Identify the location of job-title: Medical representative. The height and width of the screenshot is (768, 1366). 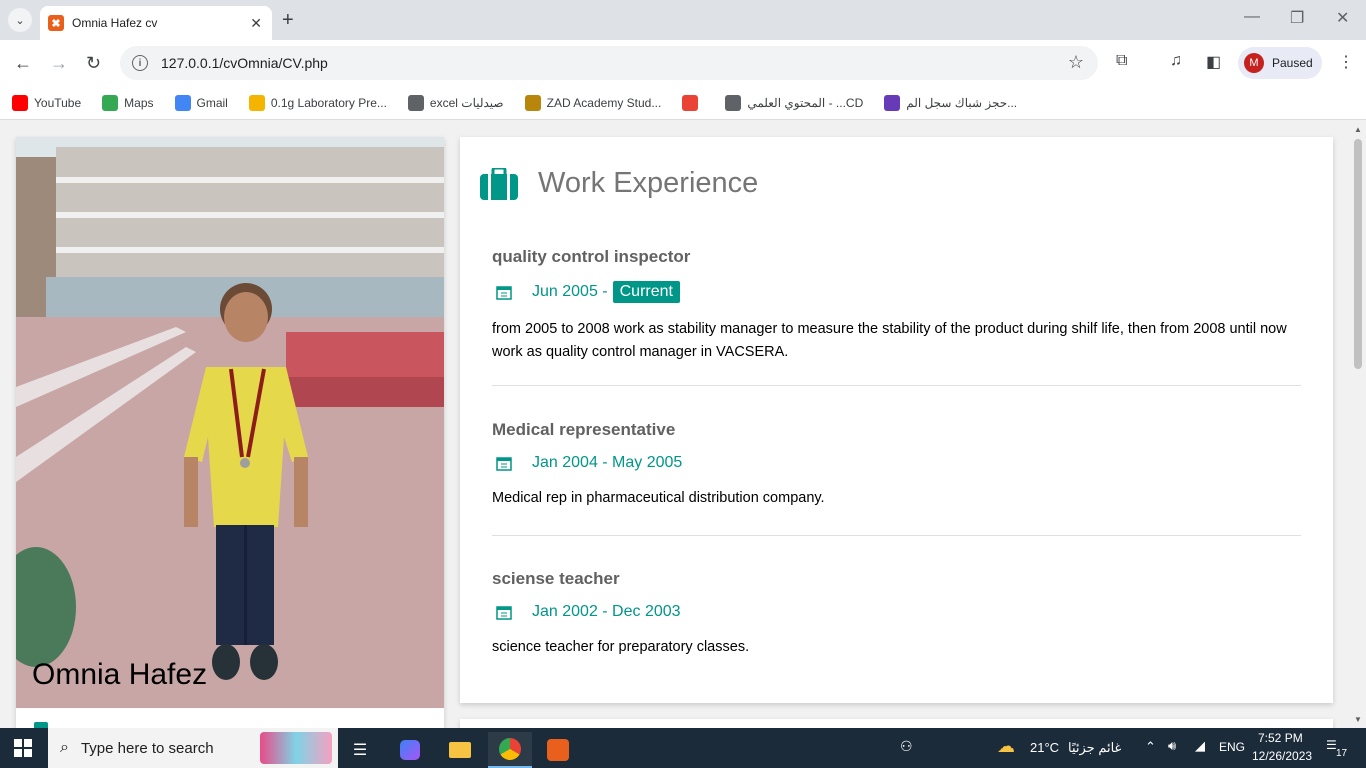
(584, 429).